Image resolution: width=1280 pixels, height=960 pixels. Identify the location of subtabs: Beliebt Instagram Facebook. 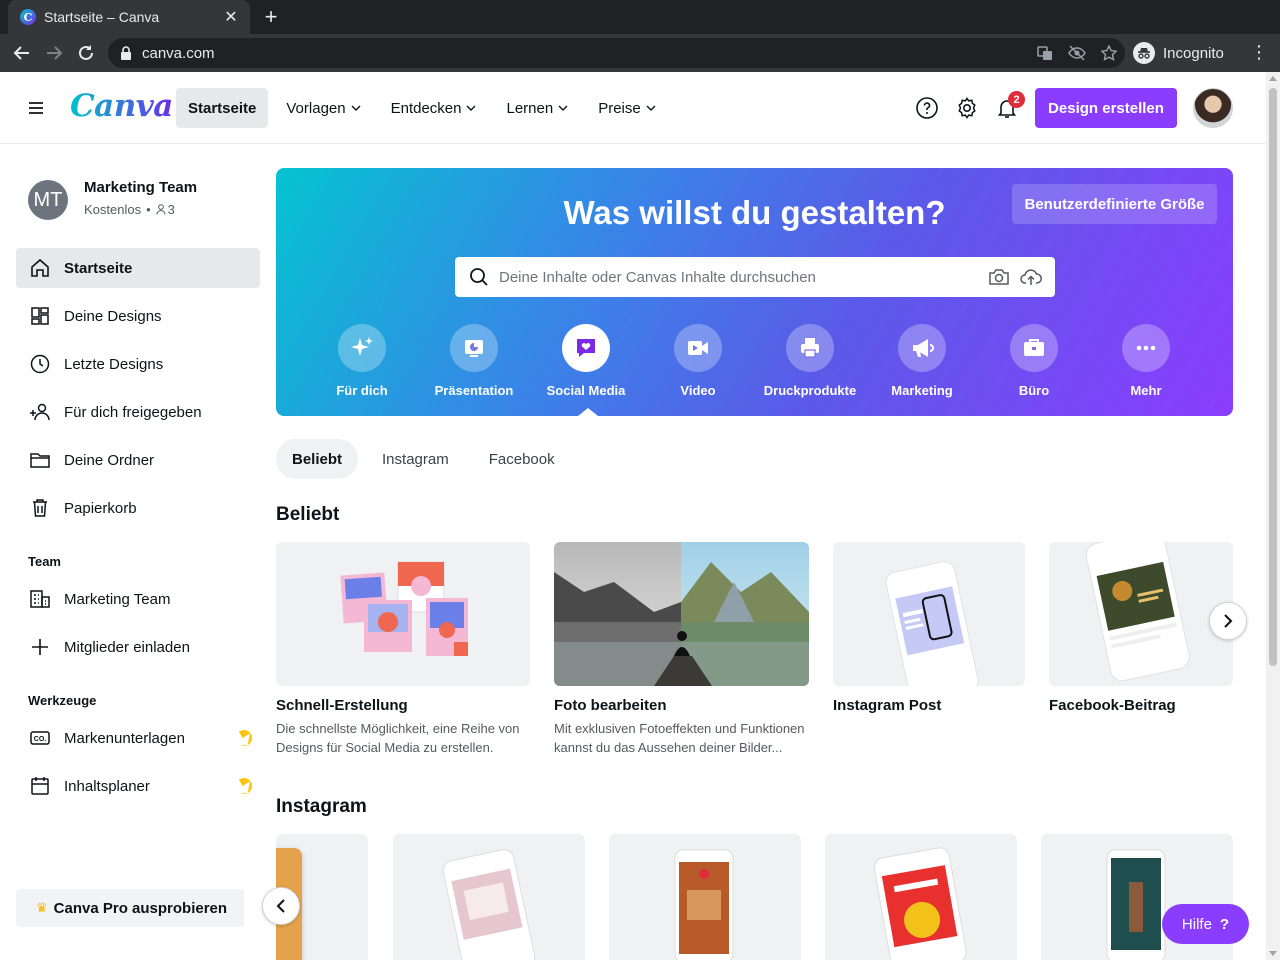
(423, 459).